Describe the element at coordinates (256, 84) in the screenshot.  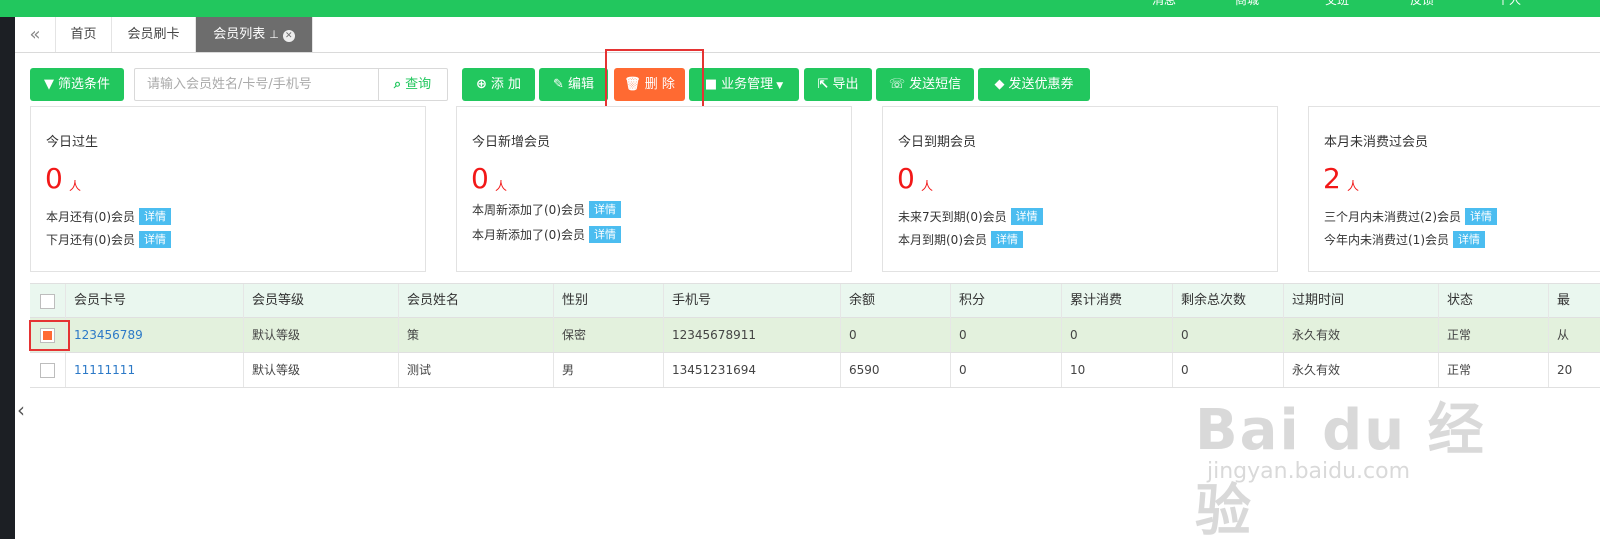
I see `search-input` at that location.